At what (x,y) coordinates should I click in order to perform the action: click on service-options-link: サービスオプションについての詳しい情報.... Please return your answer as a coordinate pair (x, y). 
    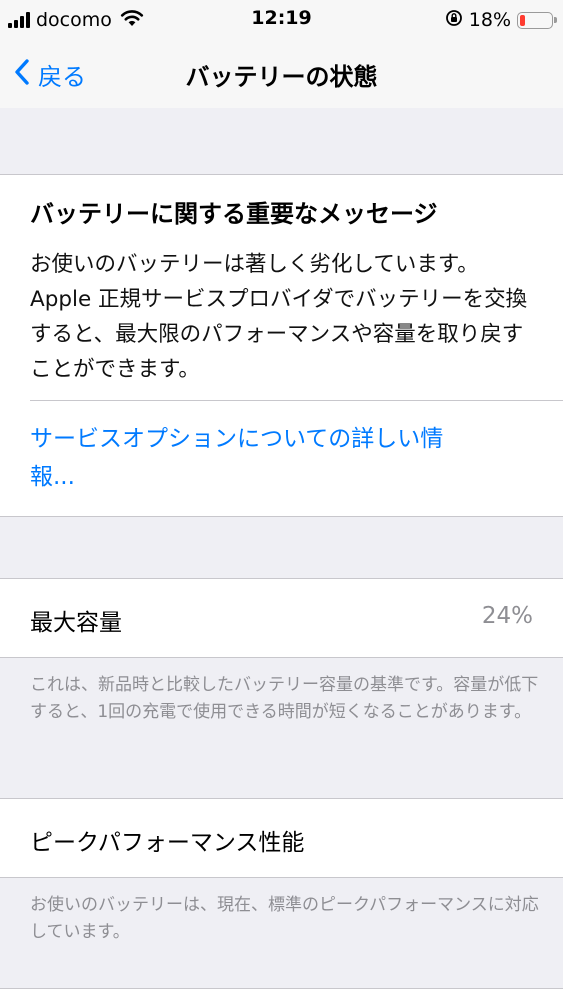
    Looking at the image, I should click on (240, 458).